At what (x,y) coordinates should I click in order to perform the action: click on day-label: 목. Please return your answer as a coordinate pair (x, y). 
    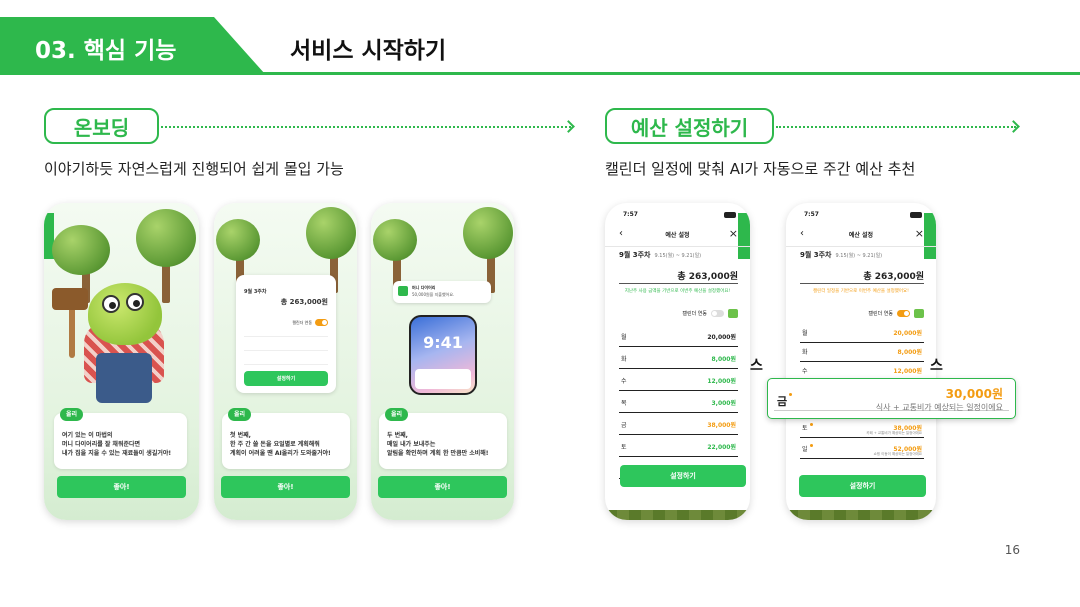
    Looking at the image, I should click on (624, 403).